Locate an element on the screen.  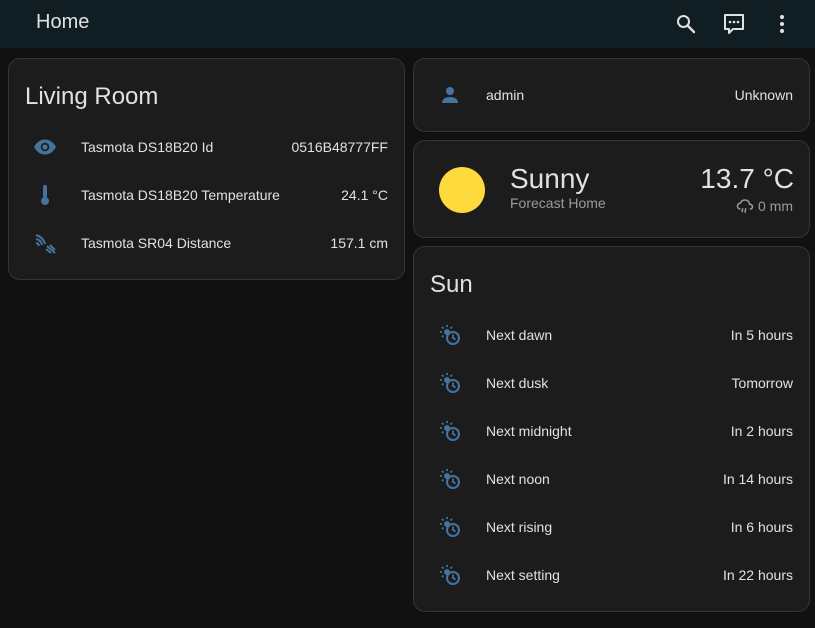
person-state: Unknown is located at coordinates (763, 95).